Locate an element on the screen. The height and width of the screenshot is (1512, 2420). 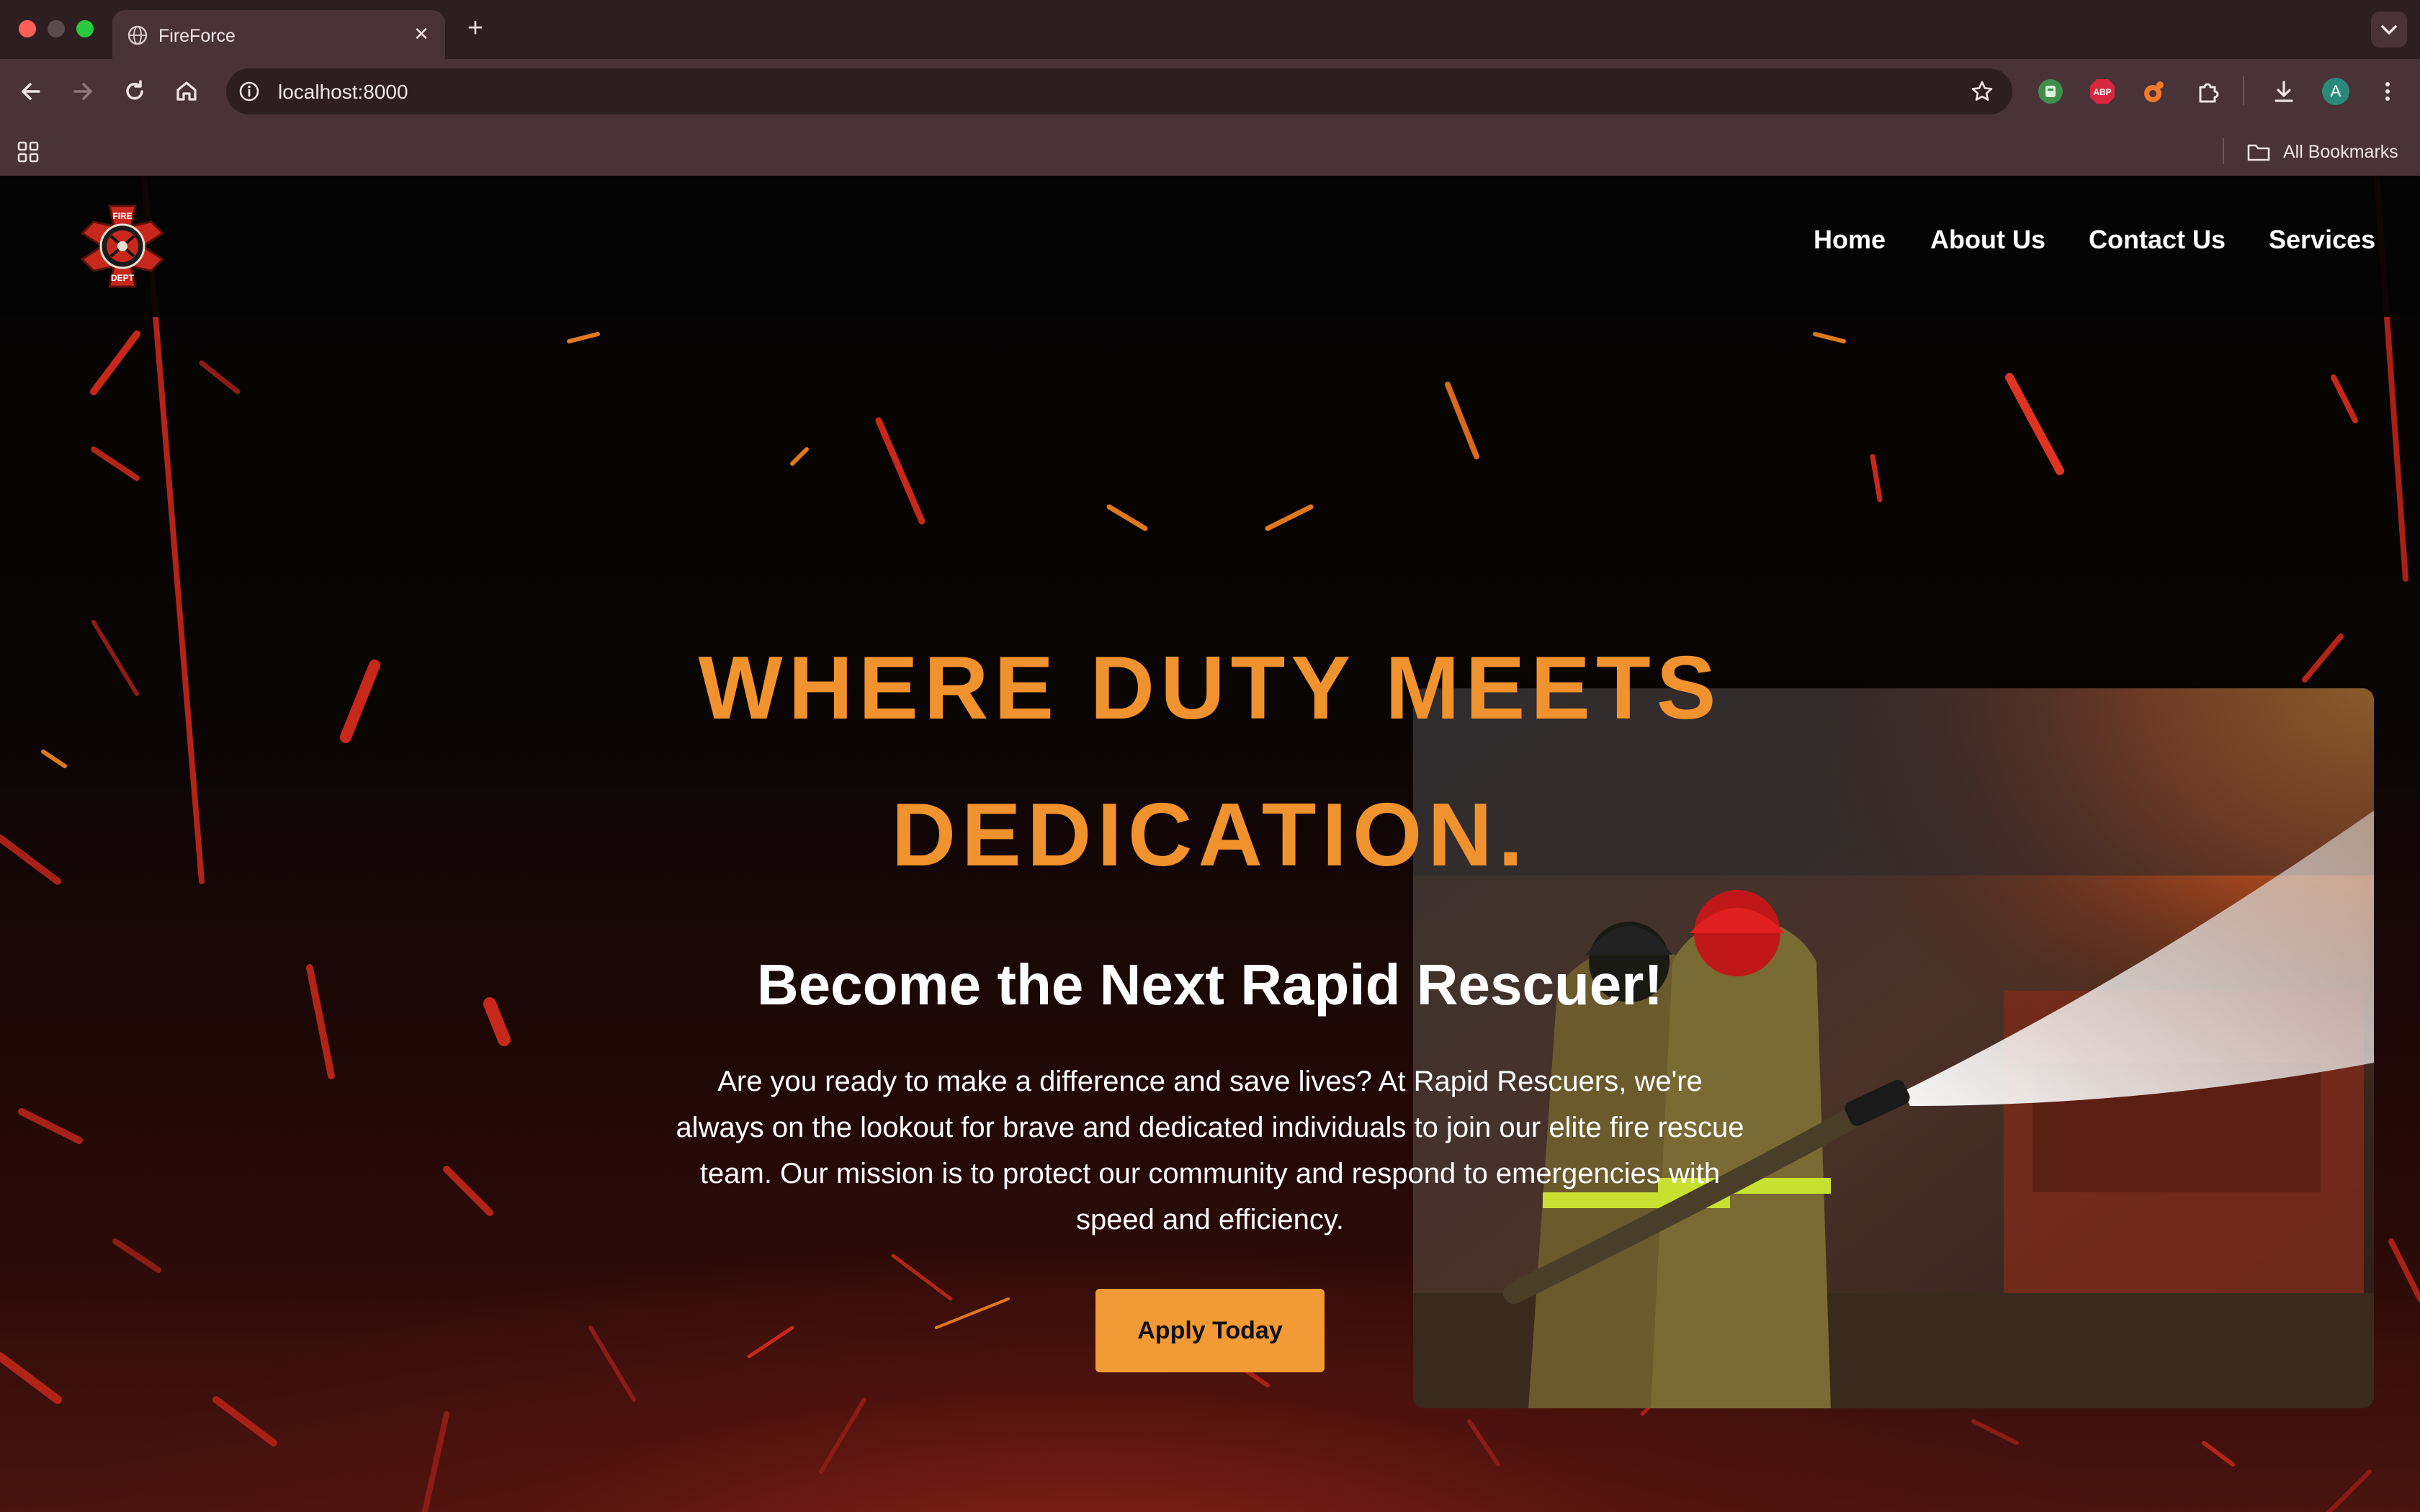
hero-headline: WHERE DUTY MEETS DEDICATION. is located at coordinates (1210, 762).